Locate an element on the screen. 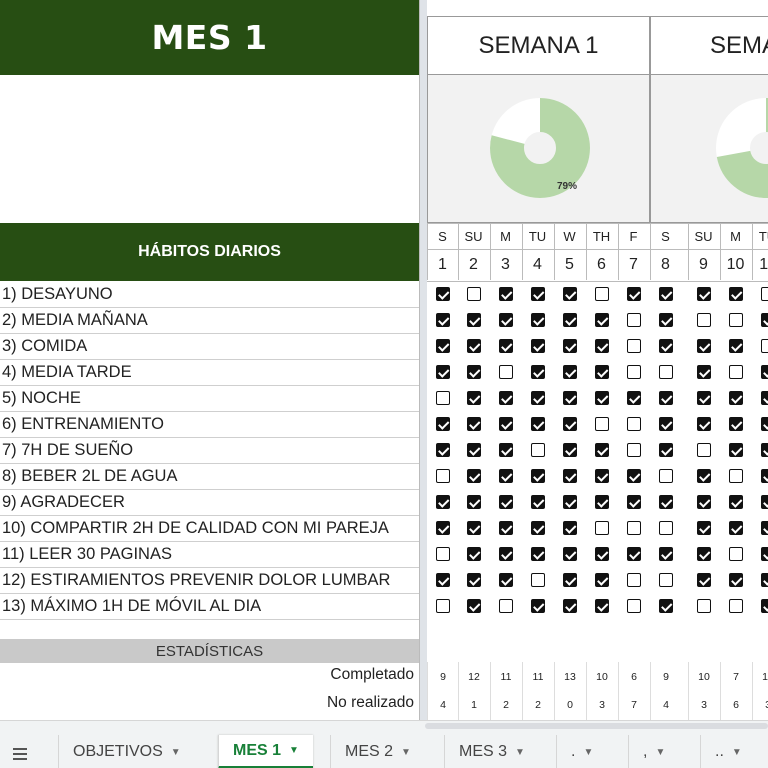 Image resolution: width=768 pixels, height=768 pixels. sheet-tab: MES 1 ▼ is located at coordinates (265, 751).